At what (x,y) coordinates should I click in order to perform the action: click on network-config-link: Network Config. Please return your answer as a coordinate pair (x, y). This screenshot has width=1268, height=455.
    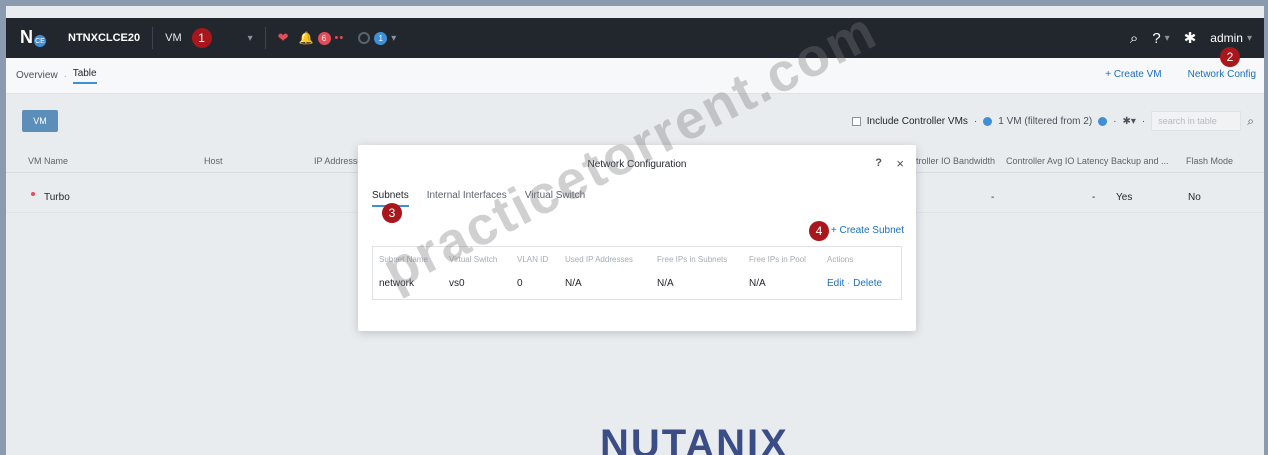
    Looking at the image, I should click on (1222, 74).